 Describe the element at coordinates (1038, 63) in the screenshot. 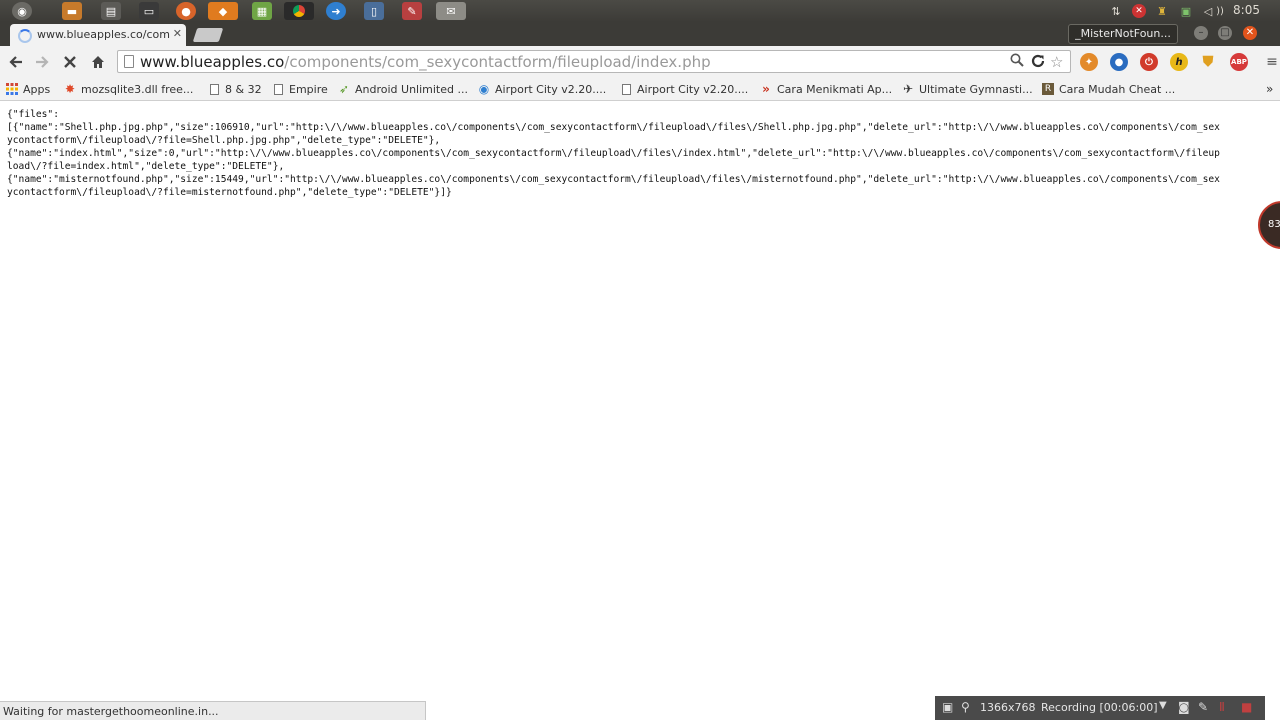

I see `reload-icon` at that location.